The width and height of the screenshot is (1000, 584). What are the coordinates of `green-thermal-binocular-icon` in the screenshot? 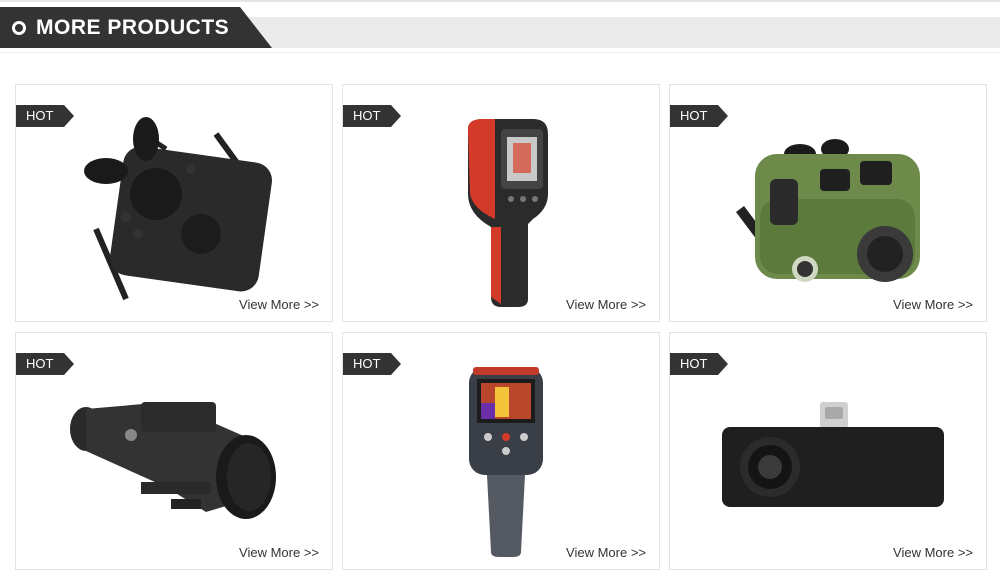 It's located at (830, 204).